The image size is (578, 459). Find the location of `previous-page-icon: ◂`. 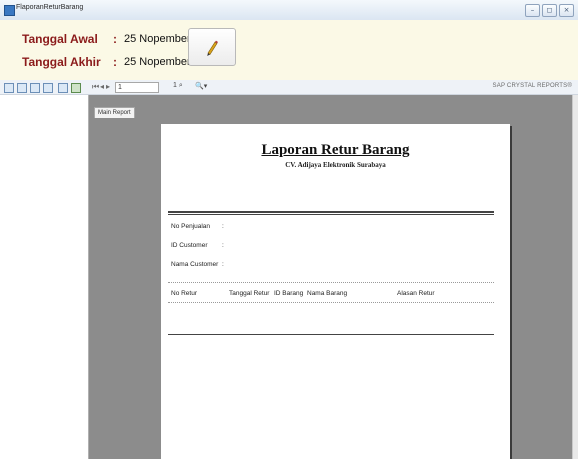

previous-page-icon: ◂ is located at coordinates (102, 86).